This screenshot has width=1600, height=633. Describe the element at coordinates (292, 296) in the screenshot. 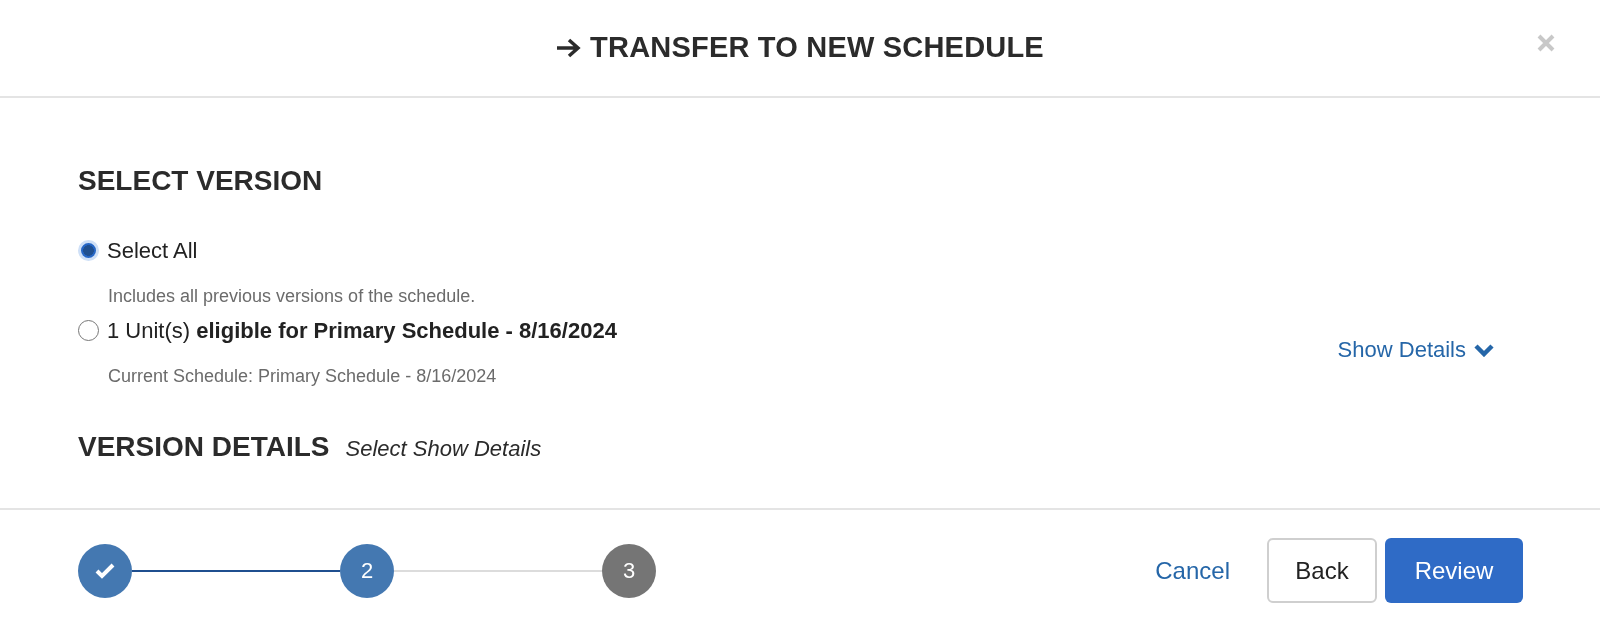

I see `option-description: Includes all previous versions of the schedule.` at that location.